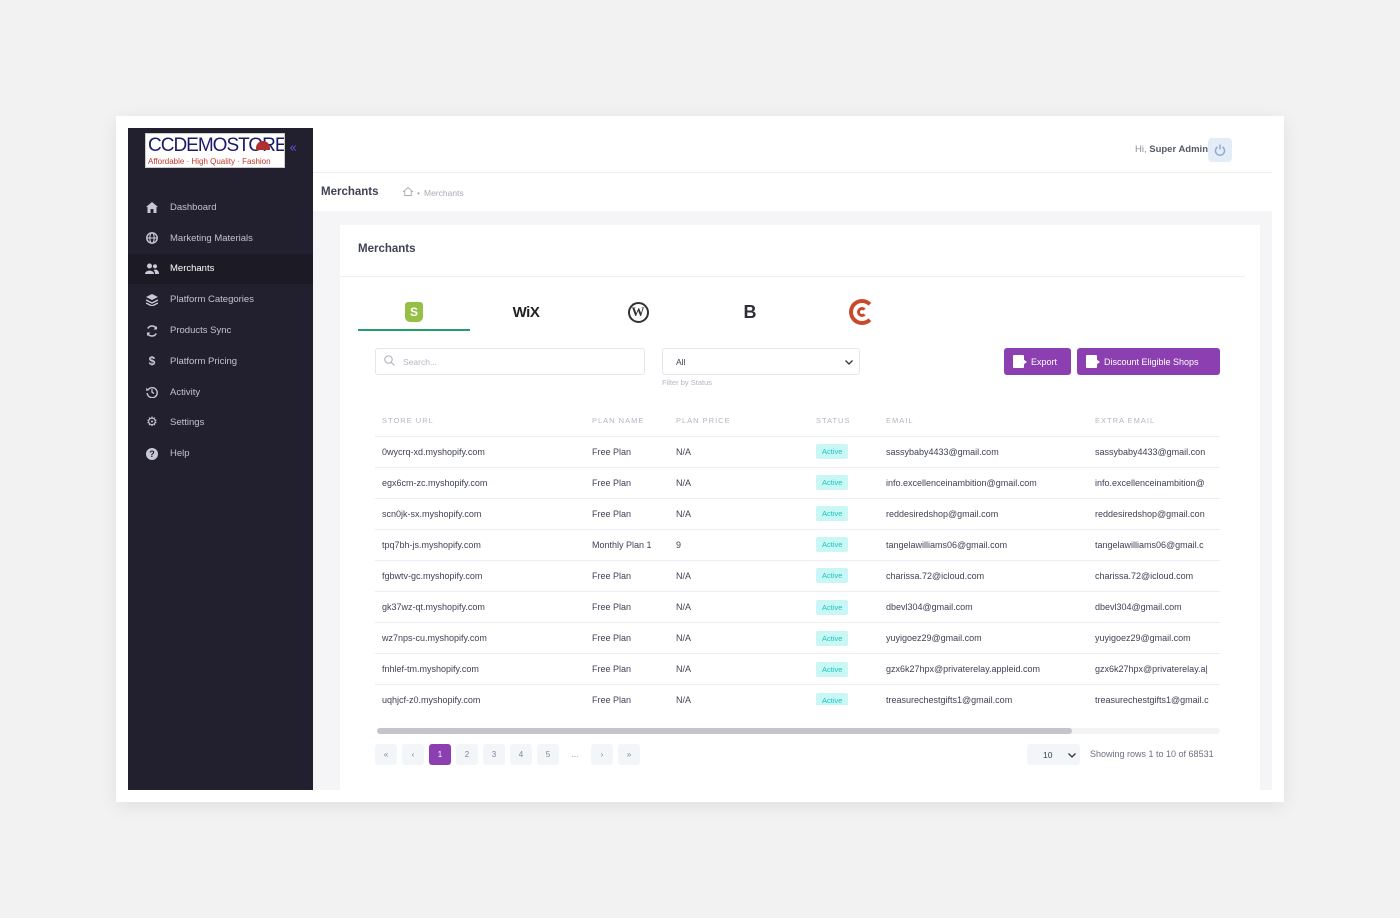 This screenshot has width=1400, height=918. Describe the element at coordinates (1020, 361) in the screenshot. I see `file-export-icon` at that location.